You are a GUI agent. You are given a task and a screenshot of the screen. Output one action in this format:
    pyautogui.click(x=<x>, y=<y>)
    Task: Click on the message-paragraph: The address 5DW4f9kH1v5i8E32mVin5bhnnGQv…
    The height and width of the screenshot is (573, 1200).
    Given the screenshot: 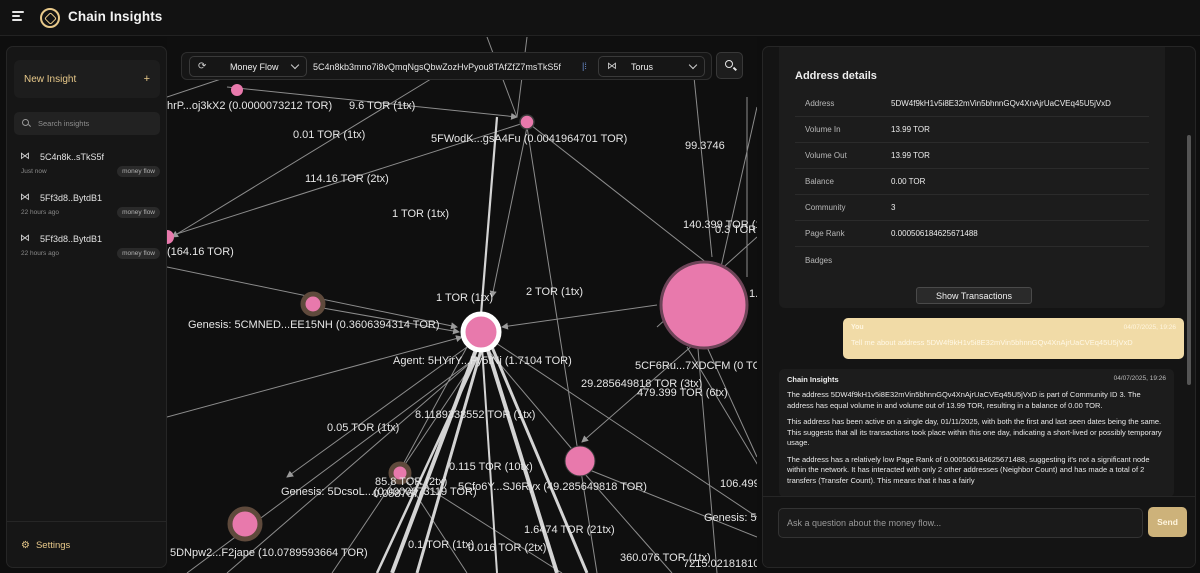 What is the action you would take?
    pyautogui.click(x=964, y=400)
    